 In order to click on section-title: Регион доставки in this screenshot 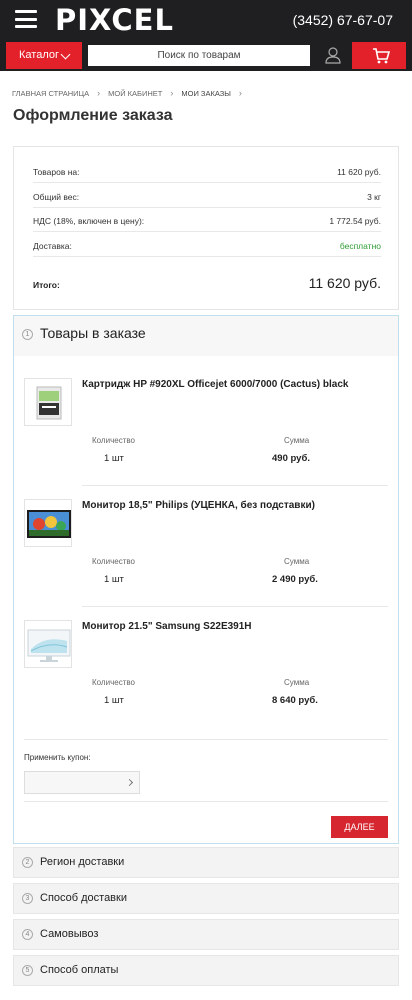, I will do `click(82, 862)`.